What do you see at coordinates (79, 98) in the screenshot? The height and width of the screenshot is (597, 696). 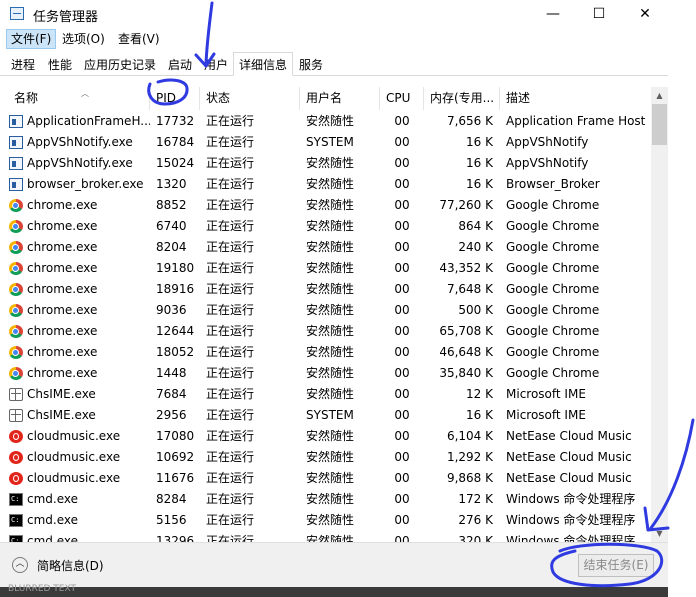 I see `column-header-name: ︿ 名称` at bounding box center [79, 98].